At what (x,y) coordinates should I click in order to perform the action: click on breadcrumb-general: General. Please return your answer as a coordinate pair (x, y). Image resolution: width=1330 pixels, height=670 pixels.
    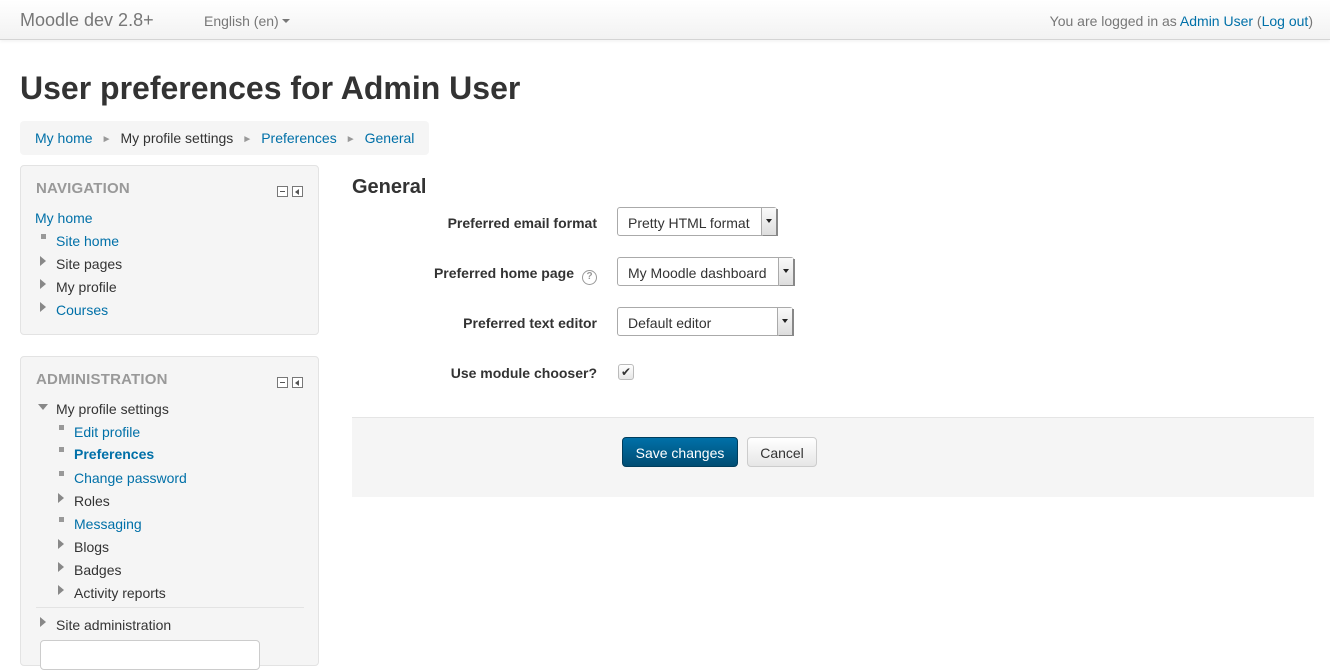
    Looking at the image, I should click on (390, 138).